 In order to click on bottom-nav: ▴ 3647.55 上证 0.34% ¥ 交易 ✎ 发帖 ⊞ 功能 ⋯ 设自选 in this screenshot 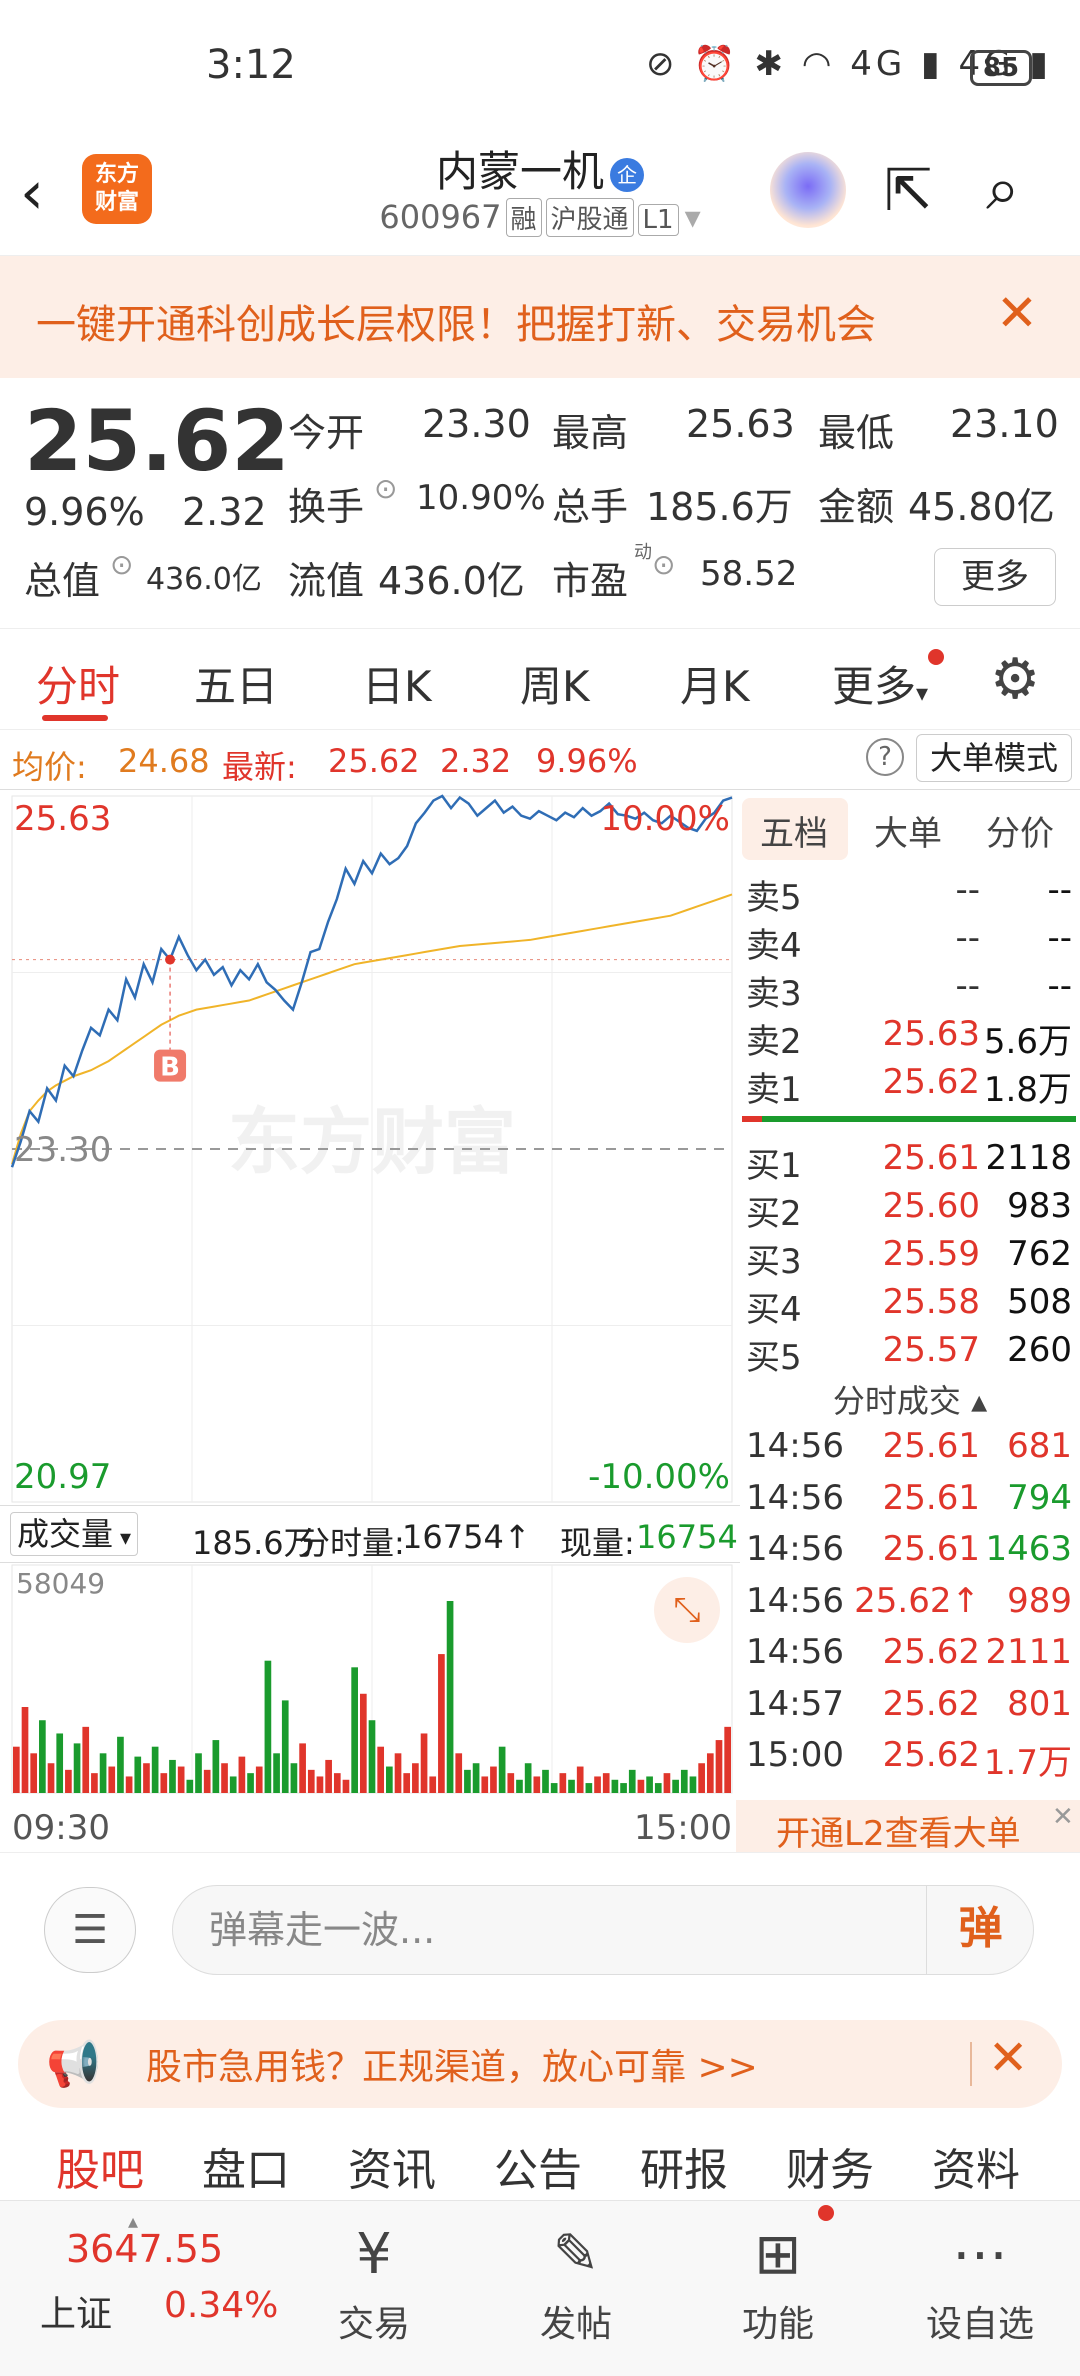, I will do `click(540, 2288)`.